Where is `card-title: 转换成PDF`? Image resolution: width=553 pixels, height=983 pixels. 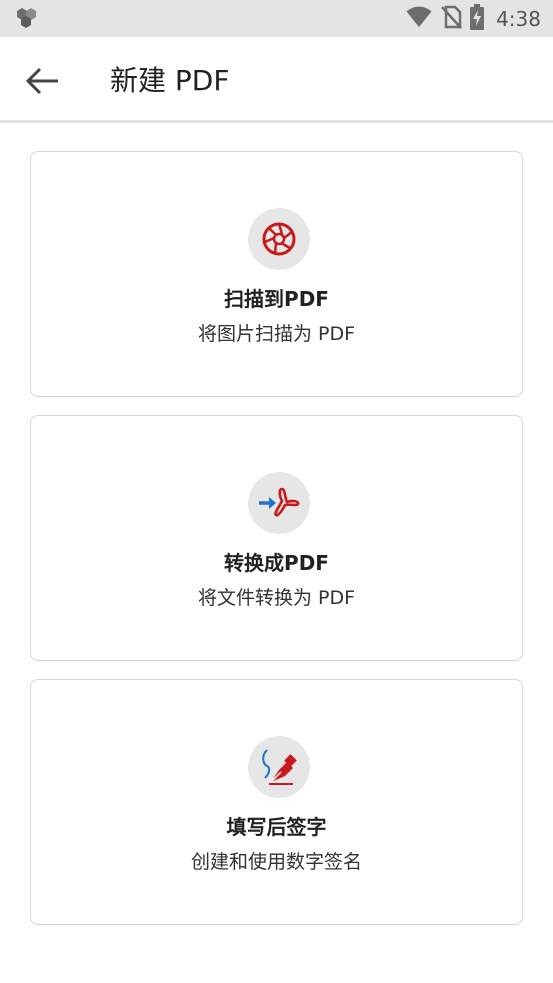 card-title: 转换成PDF is located at coordinates (276, 563).